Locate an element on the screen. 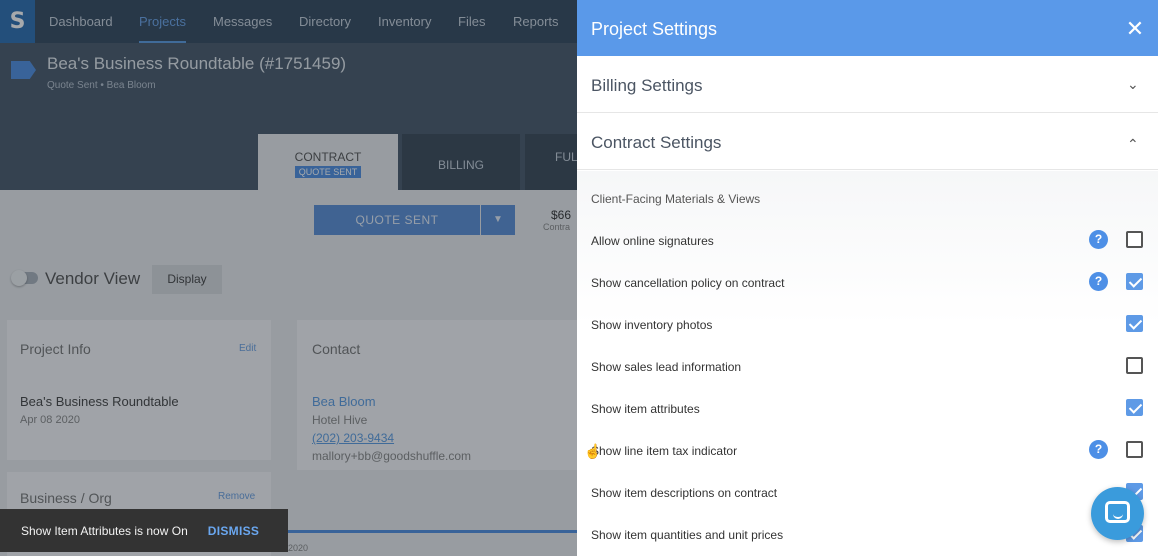  checkbox-item-attributes is located at coordinates (1134, 407).